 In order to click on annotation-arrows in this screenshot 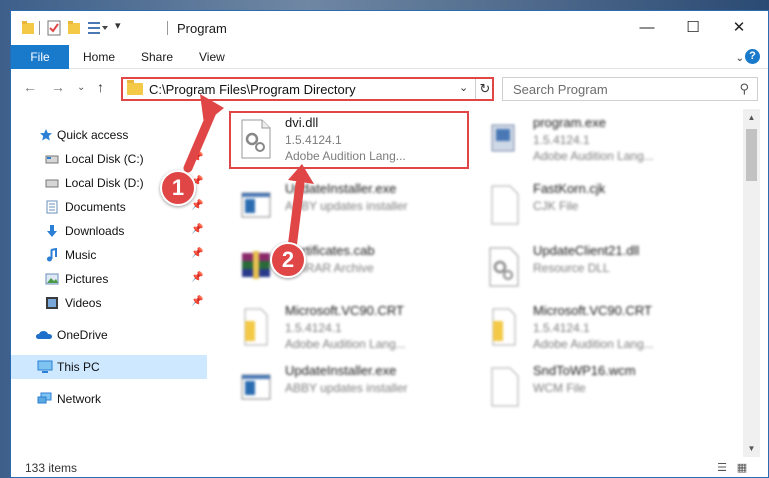, I will do `click(248, 173)`.